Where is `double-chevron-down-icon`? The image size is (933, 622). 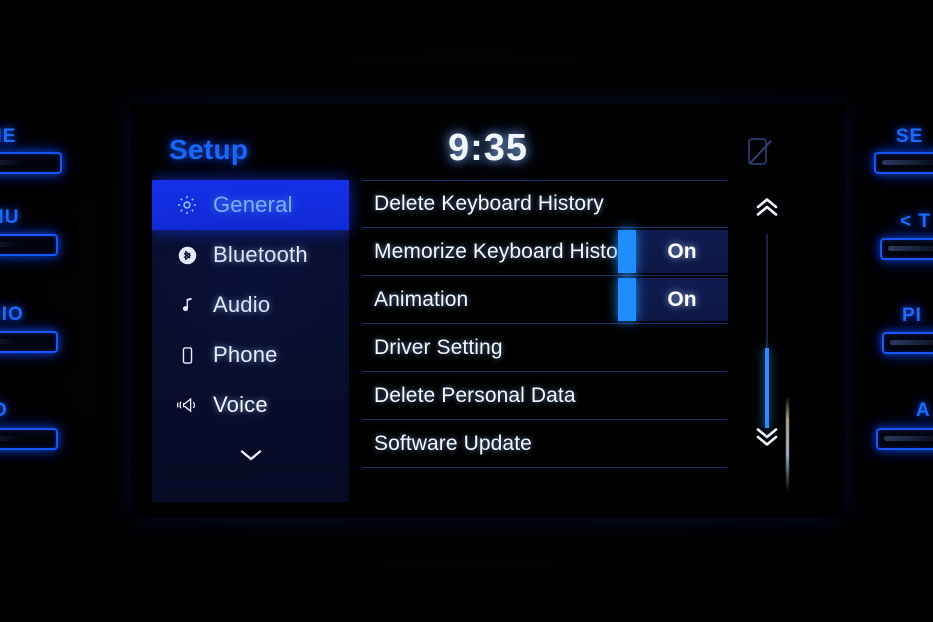
double-chevron-down-icon is located at coordinates (767, 439).